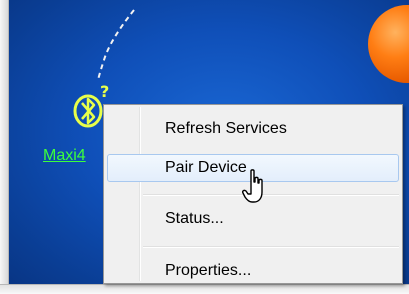 The height and width of the screenshot is (294, 409). Describe the element at coordinates (206, 167) in the screenshot. I see `menu-item-label: Pair Device` at that location.